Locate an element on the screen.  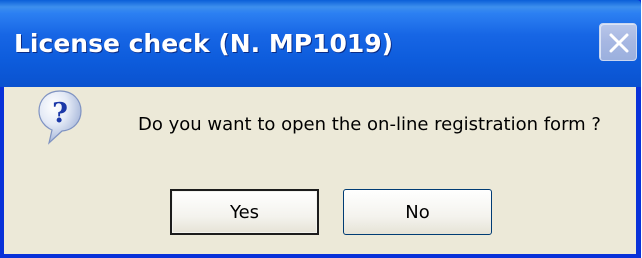
yes-button: Yes is located at coordinates (244, 212).